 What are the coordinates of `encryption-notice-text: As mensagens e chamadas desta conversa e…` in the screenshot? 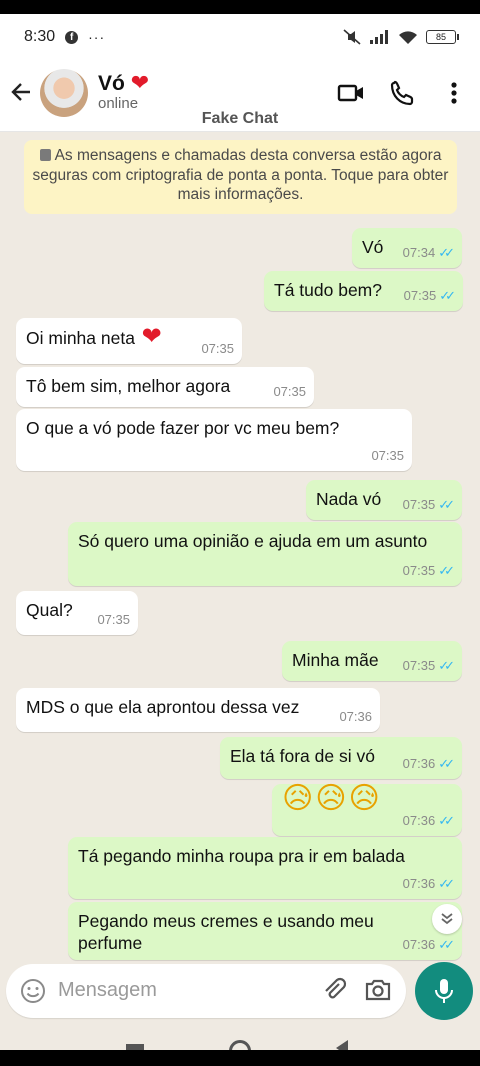 It's located at (240, 175).